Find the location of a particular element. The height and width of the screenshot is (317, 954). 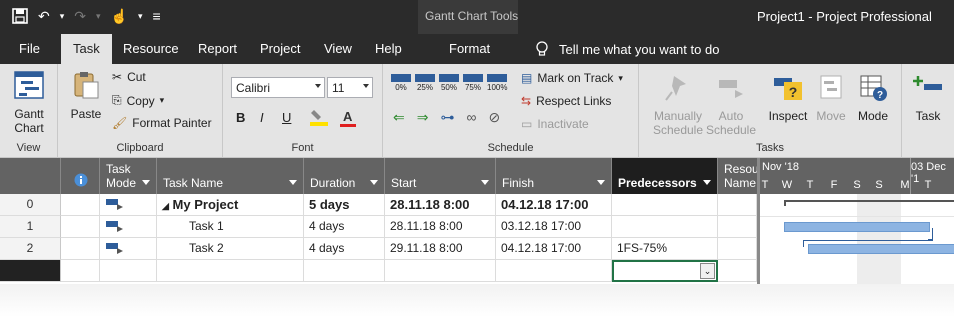

table-row: ⌄ is located at coordinates (378, 271).